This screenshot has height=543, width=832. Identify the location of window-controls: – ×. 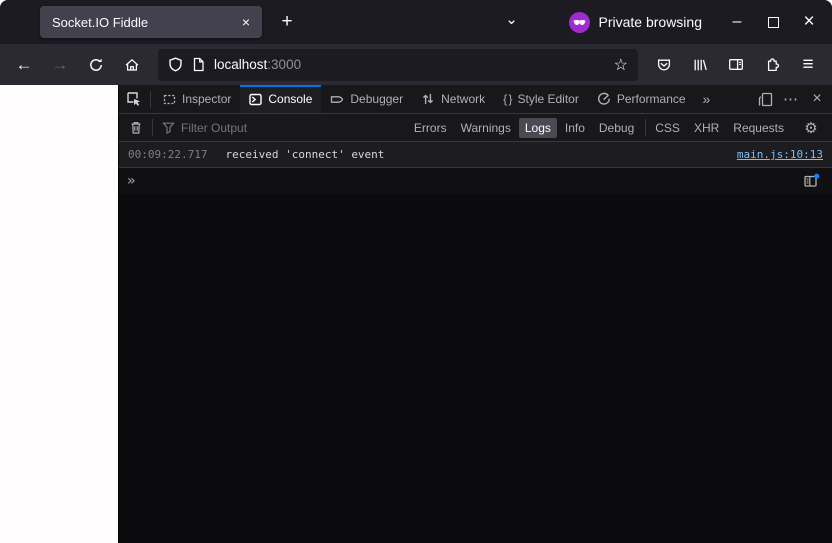
(773, 22).